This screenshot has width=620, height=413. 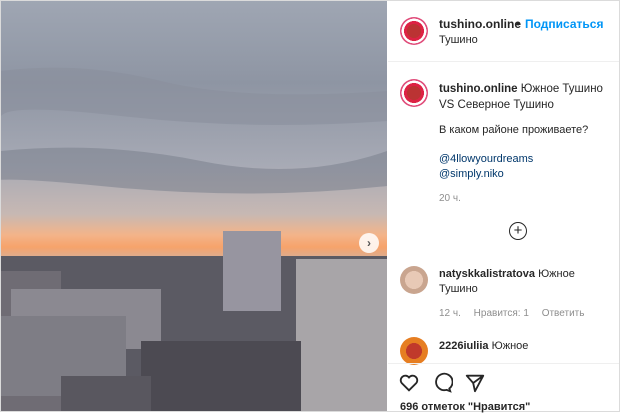 What do you see at coordinates (464, 346) in the screenshot?
I see `comment-username: 2226iuliia` at bounding box center [464, 346].